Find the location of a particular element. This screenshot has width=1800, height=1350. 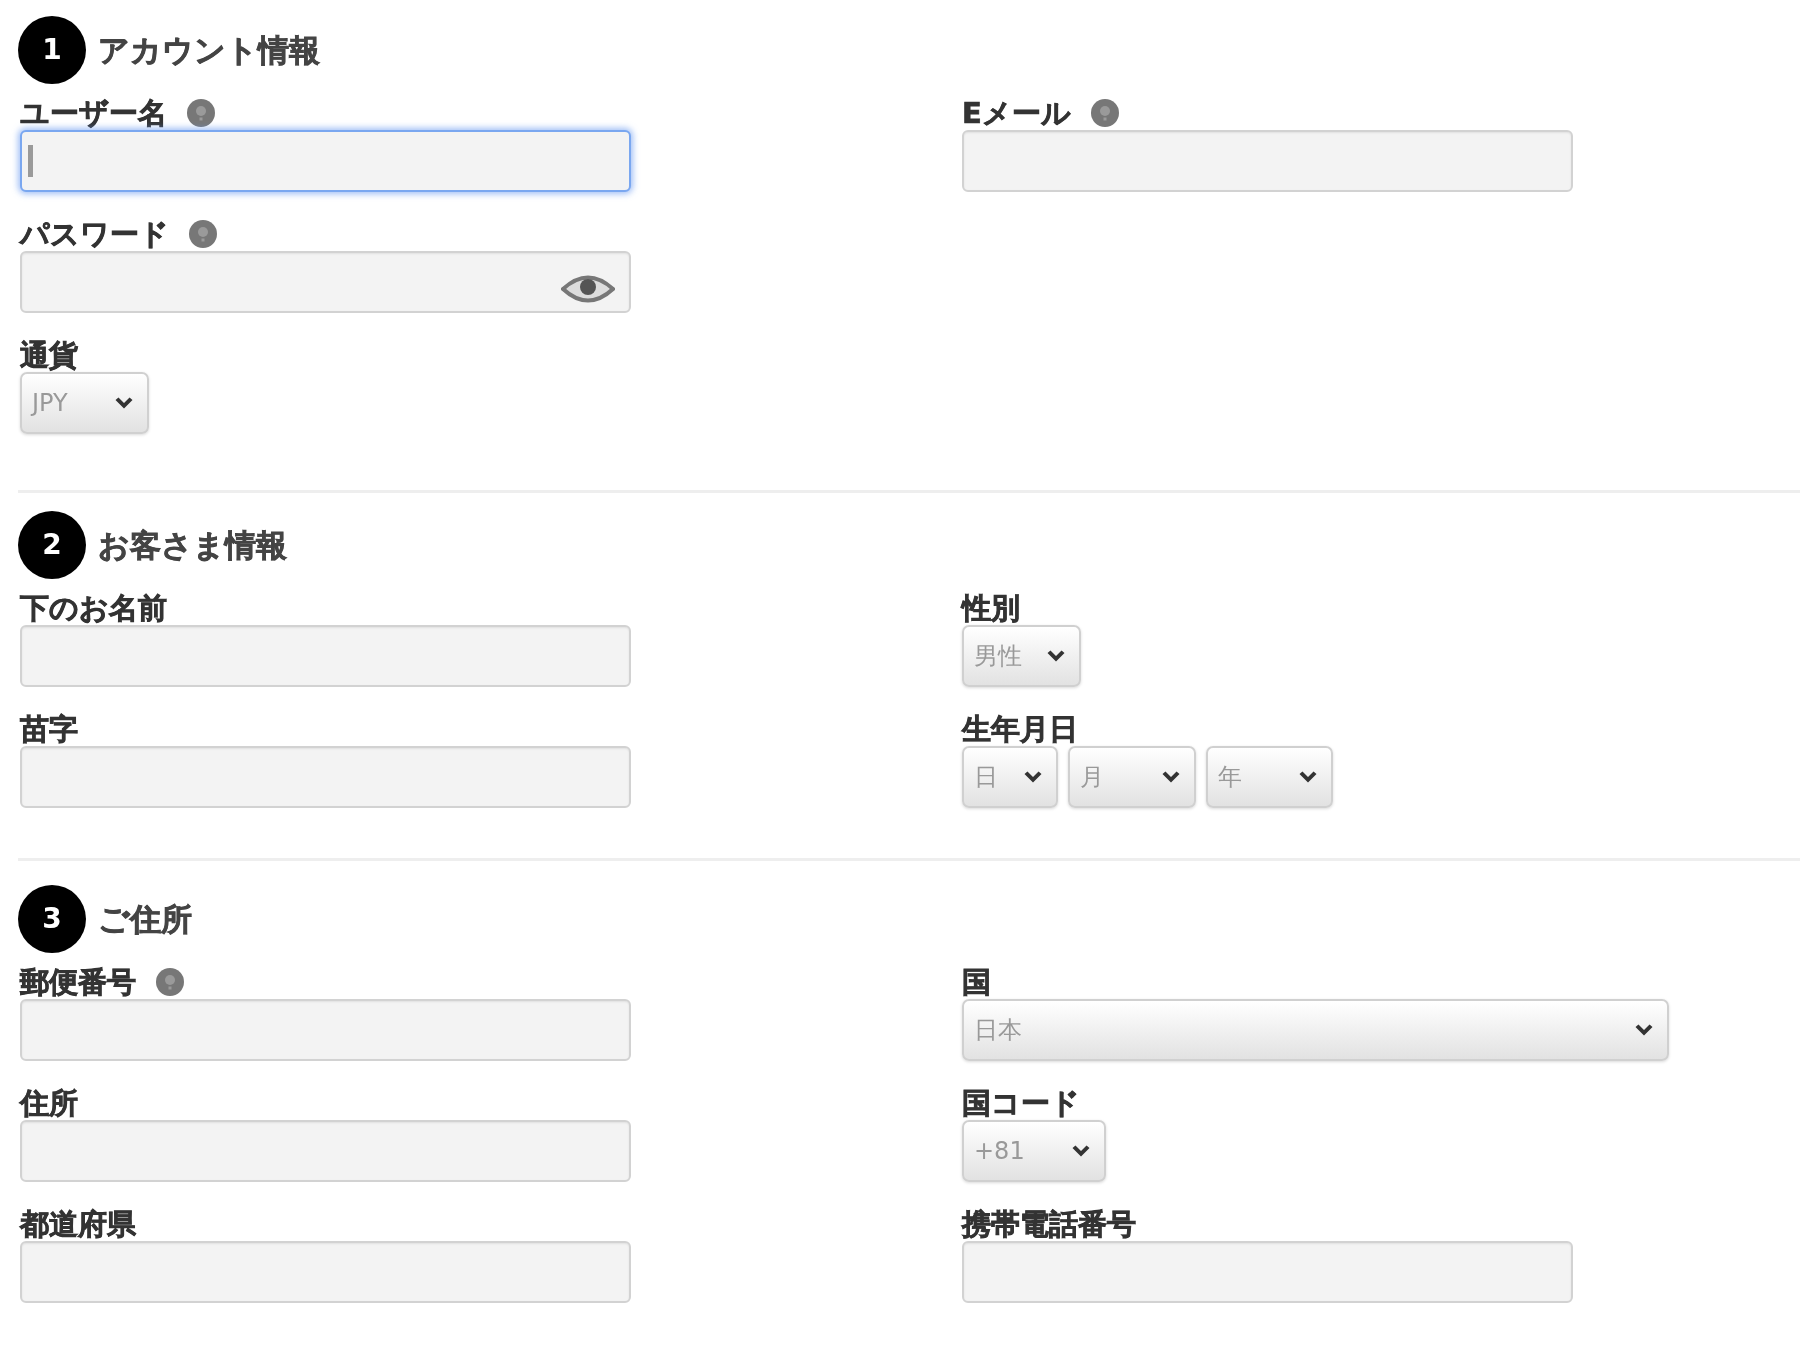

field-label: Eメール is located at coordinates (1016, 113).